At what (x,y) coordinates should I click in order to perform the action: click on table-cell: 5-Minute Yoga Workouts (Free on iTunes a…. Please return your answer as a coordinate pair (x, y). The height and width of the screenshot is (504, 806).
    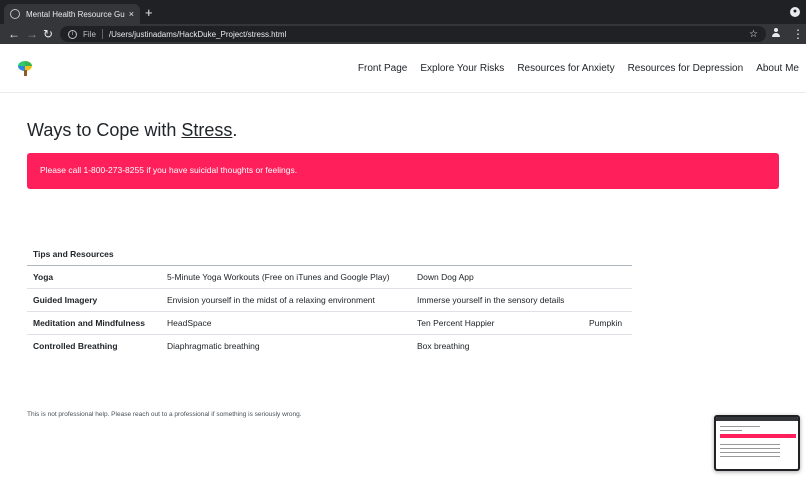
    Looking at the image, I should click on (286, 276).